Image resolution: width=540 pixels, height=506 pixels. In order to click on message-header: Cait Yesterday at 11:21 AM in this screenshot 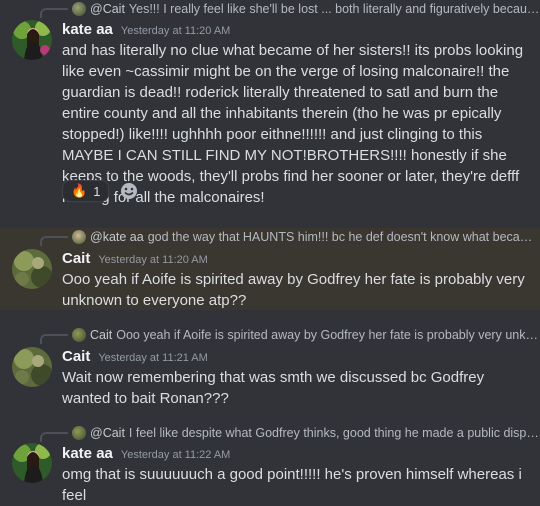, I will do `click(135, 356)`.